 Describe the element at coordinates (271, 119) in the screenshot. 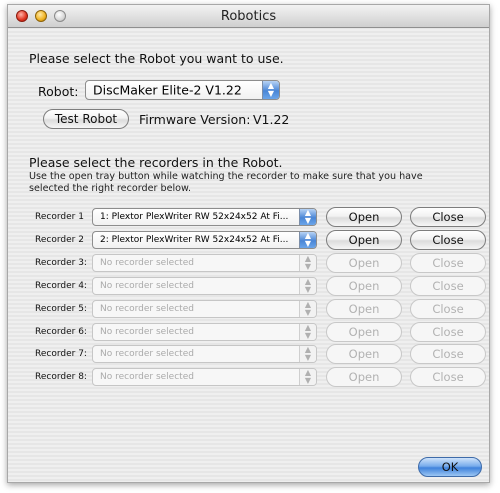

I see `firmware-value: V1.22` at that location.